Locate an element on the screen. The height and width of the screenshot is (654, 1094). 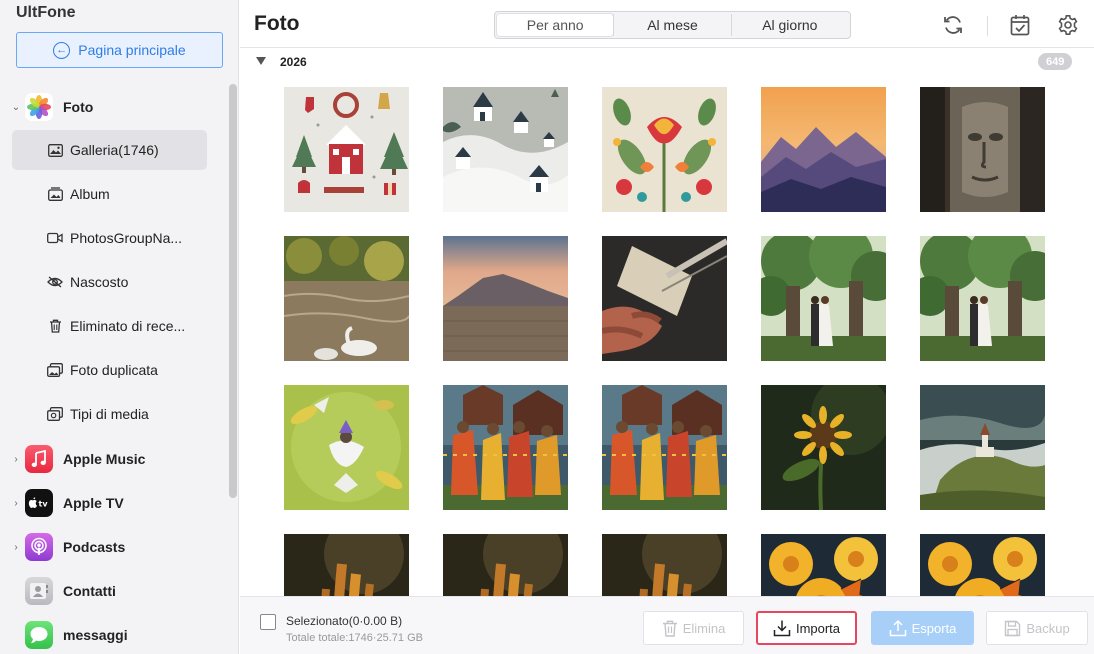
sidebar-item-label: Tipi di media is located at coordinates (109, 414).